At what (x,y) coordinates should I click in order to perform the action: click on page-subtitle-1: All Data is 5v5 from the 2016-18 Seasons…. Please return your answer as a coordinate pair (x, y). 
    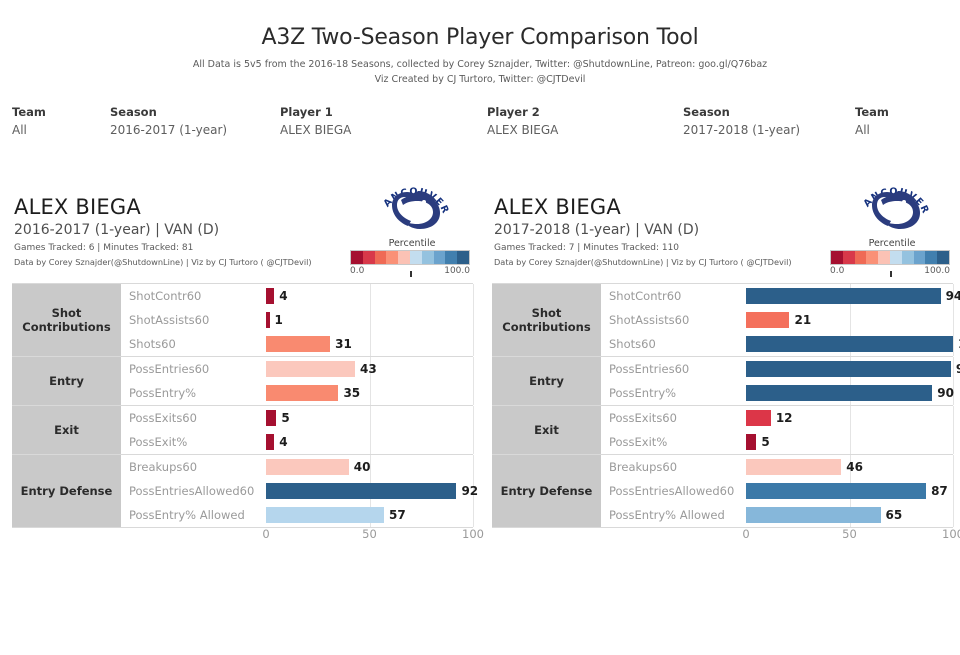
    Looking at the image, I should click on (480, 65).